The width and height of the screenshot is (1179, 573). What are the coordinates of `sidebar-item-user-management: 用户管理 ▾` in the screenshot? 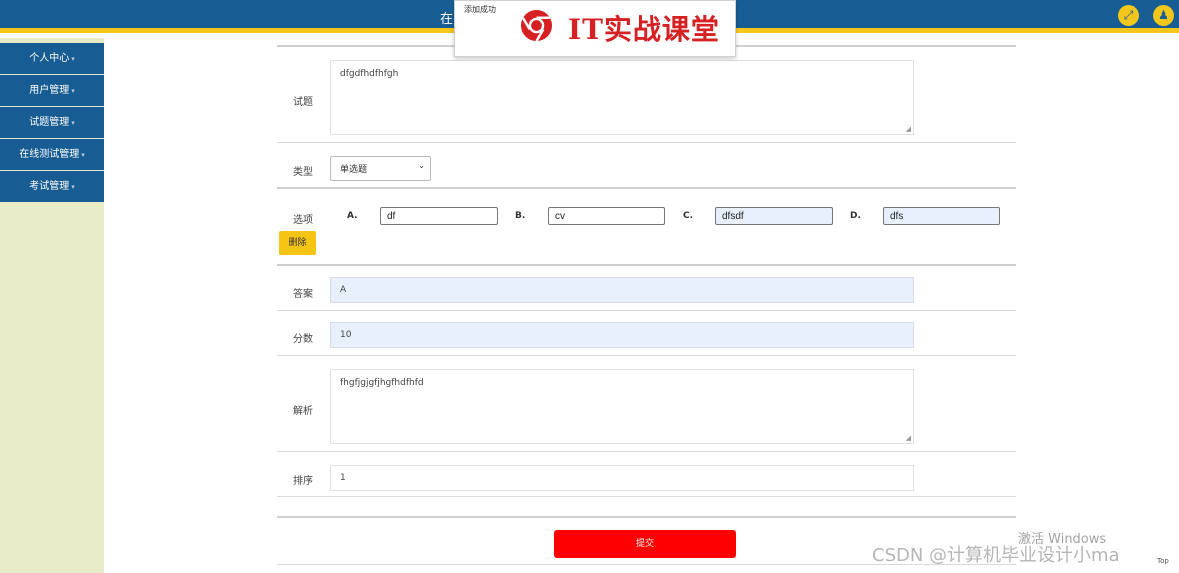 It's located at (52, 90).